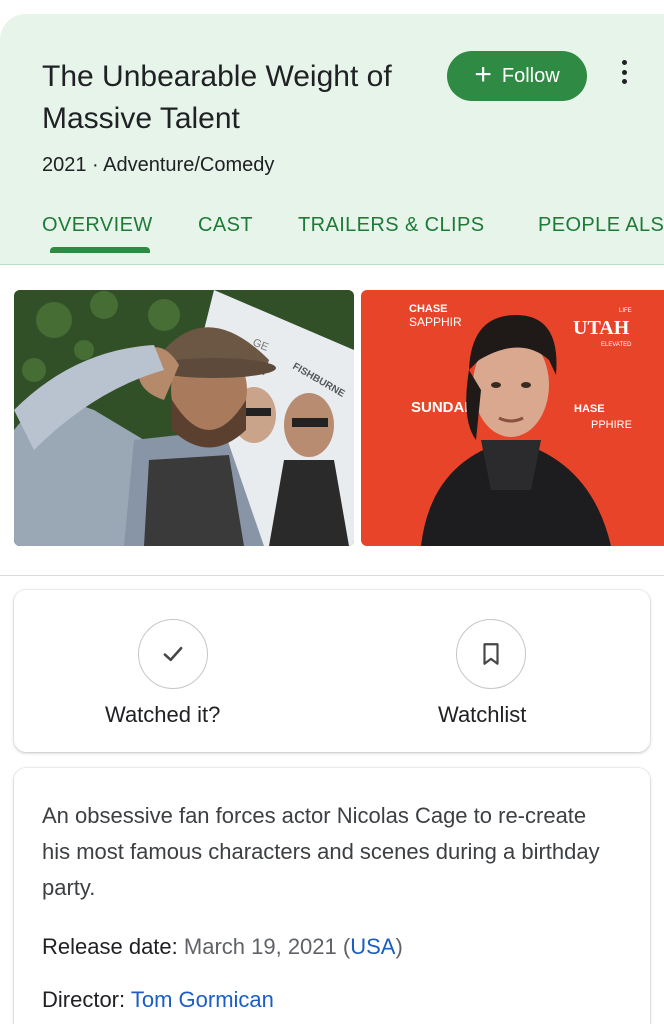 The width and height of the screenshot is (664, 1024). What do you see at coordinates (260, 946) in the screenshot?
I see `release-date-value: March 19, 2021` at bounding box center [260, 946].